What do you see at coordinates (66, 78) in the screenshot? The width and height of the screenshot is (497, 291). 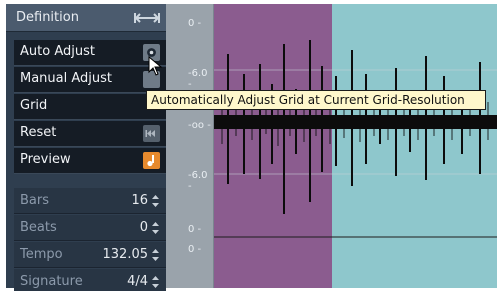 I see `manual-adjust-label: Manual Adjust` at bounding box center [66, 78].